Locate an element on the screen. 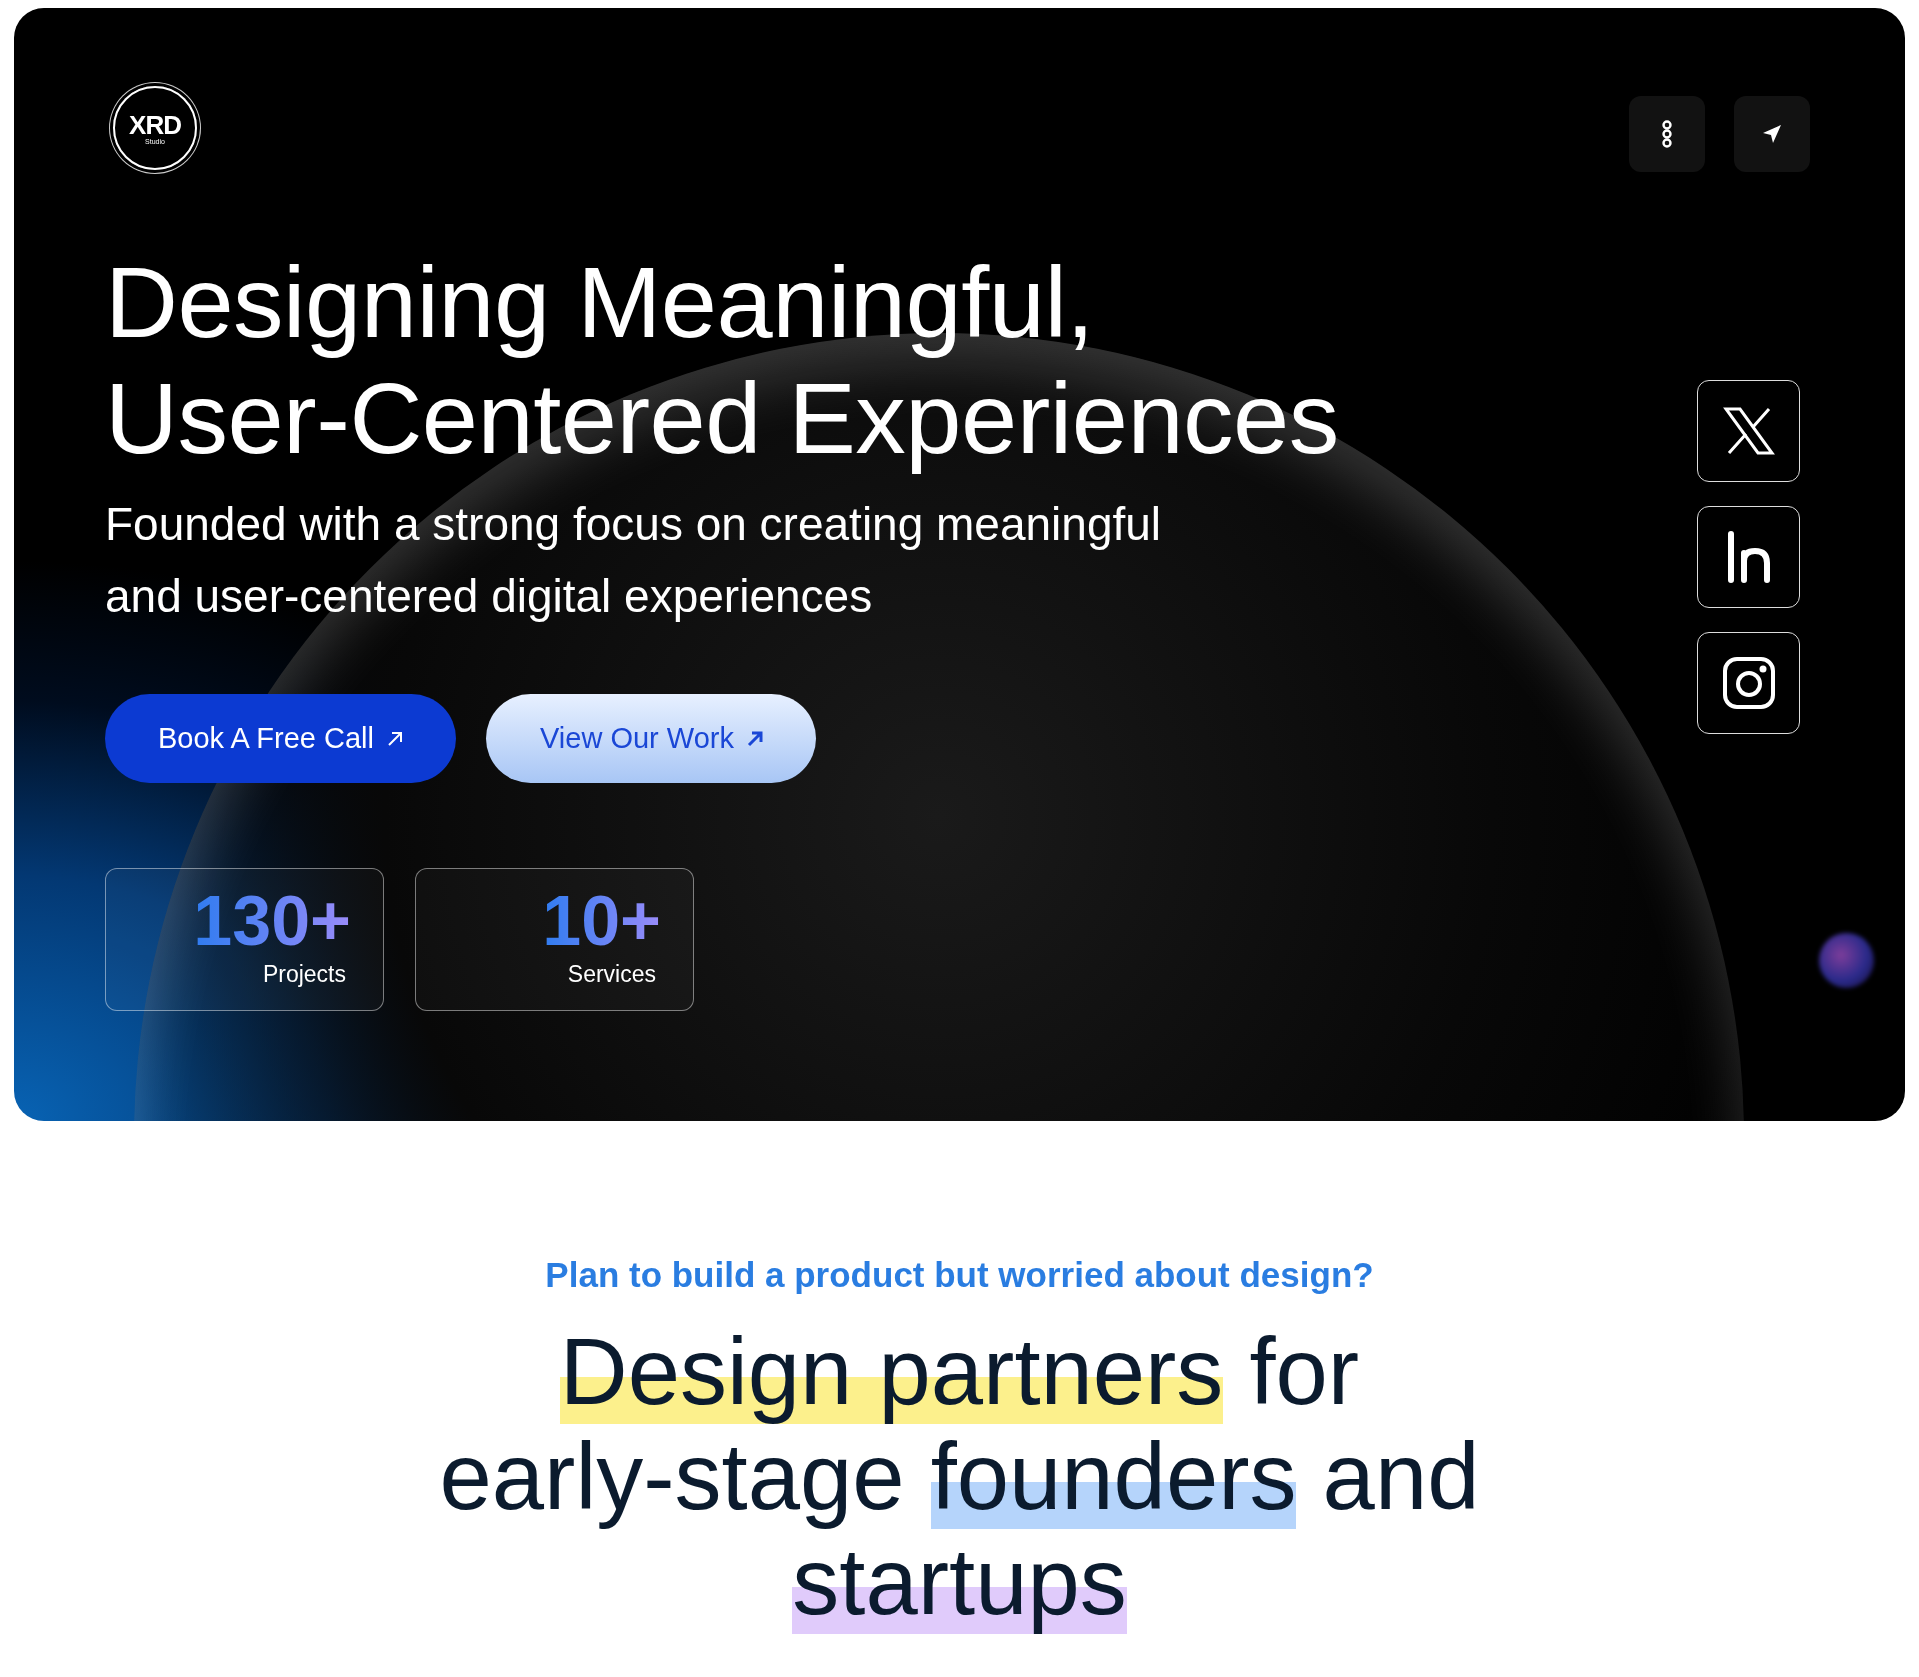 The height and width of the screenshot is (1677, 1919). stat-label: Projects is located at coordinates (304, 974).